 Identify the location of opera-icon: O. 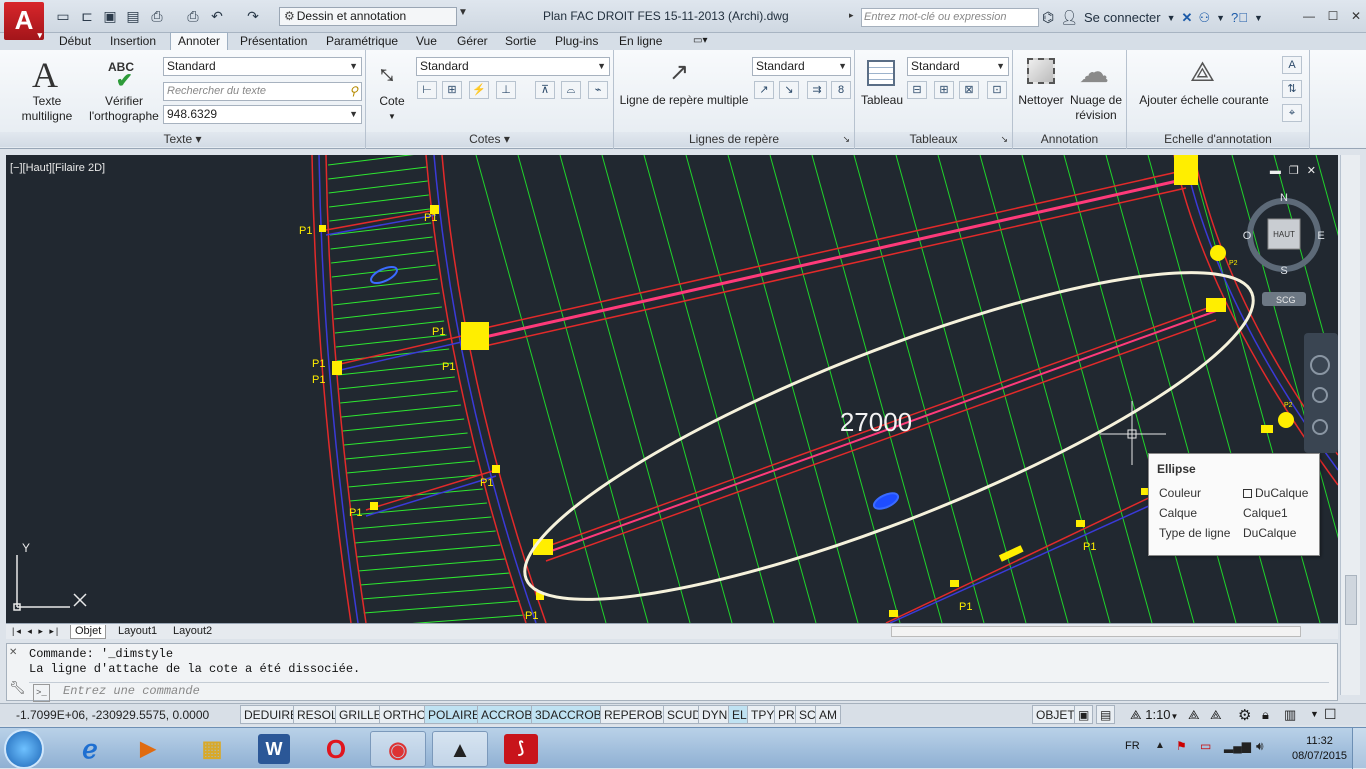
(336, 749).